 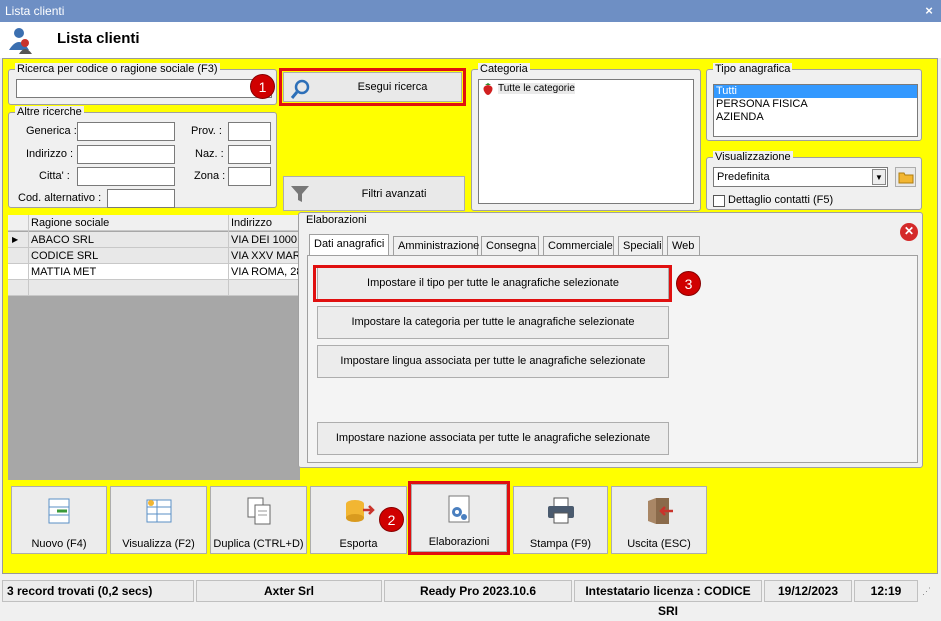 I want to click on view-button: Visualizza (F2), so click(x=158, y=520).